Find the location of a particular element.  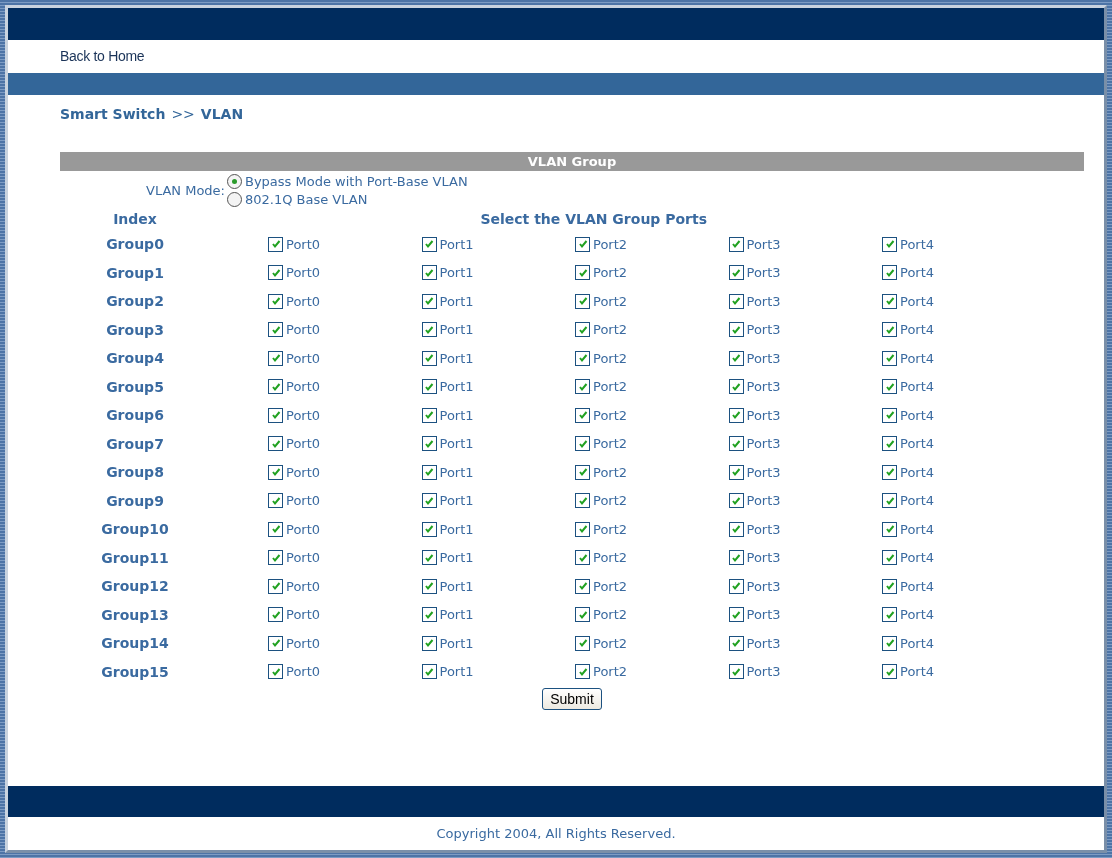

checkbox-label: Port4 is located at coordinates (917, 273).